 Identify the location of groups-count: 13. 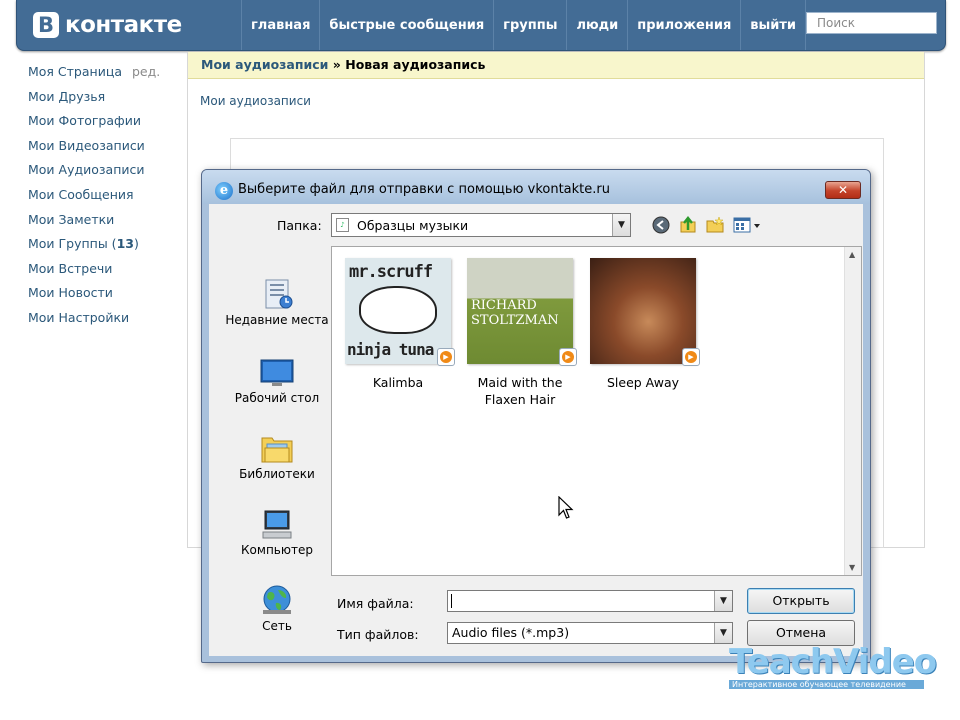
(125, 244).